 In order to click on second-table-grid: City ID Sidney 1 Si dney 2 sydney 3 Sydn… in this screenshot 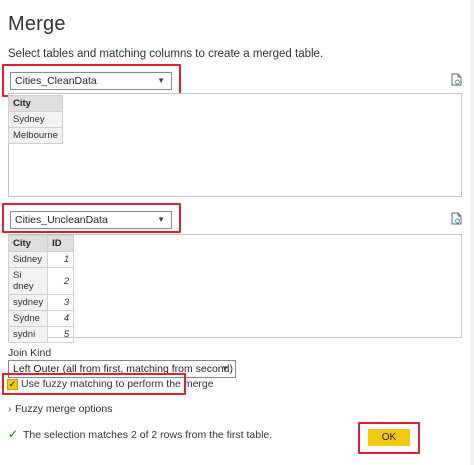, I will do `click(41, 289)`.